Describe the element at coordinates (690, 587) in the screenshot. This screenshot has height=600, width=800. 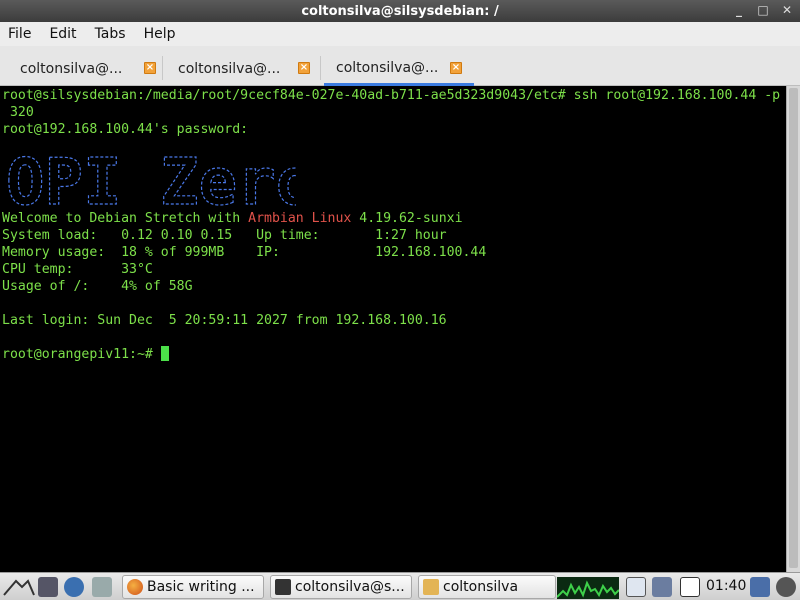
I see `keyboard-layout-icon` at that location.